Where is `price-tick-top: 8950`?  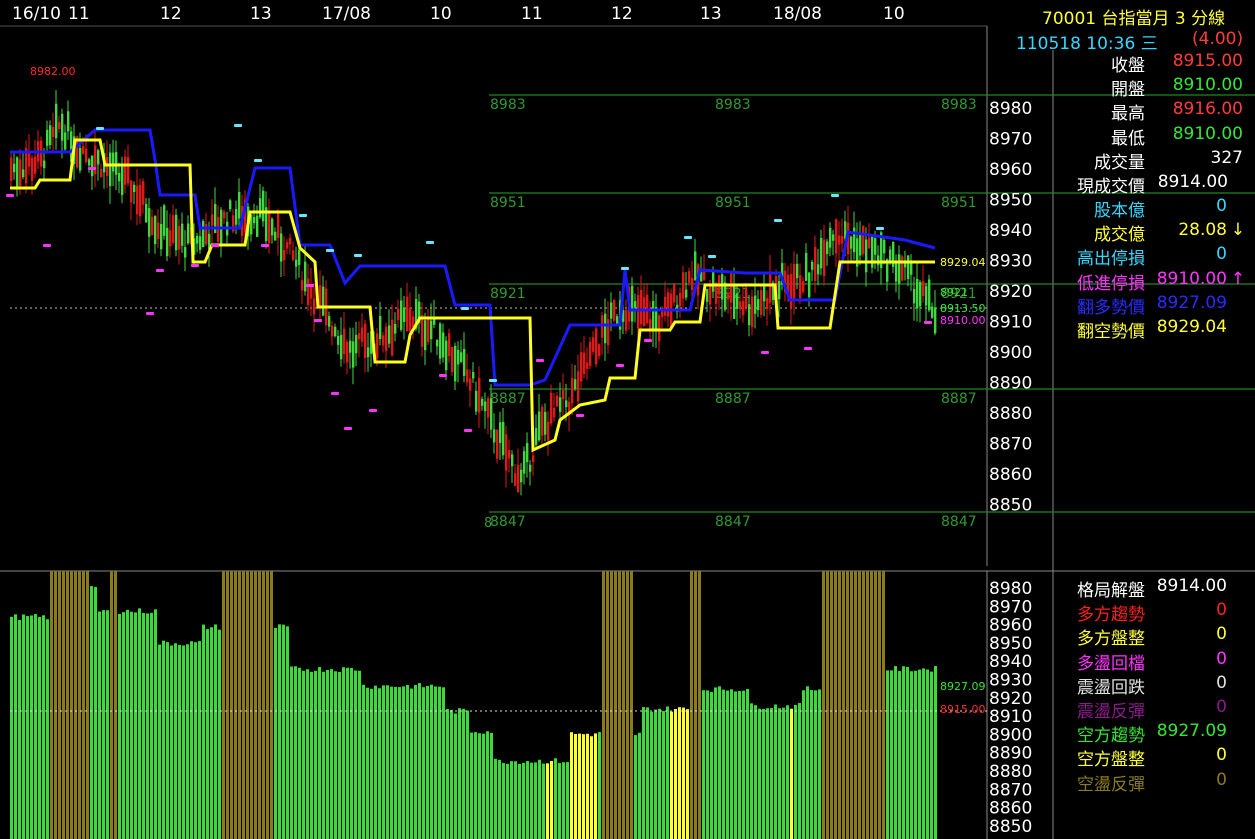 price-tick-top: 8950 is located at coordinates (1010, 201).